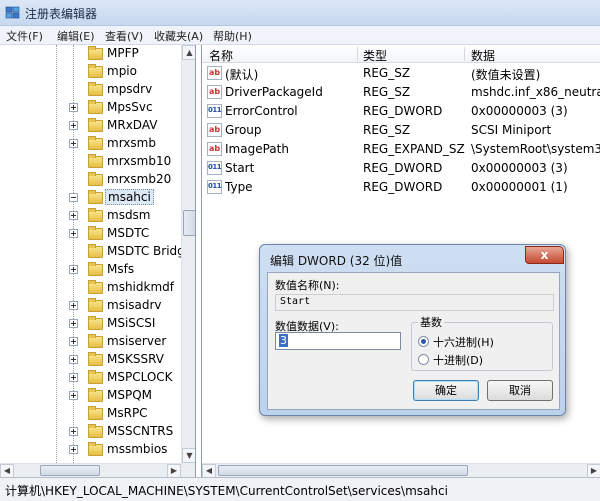  Describe the element at coordinates (423, 341) in the screenshot. I see `hex-radio` at that location.